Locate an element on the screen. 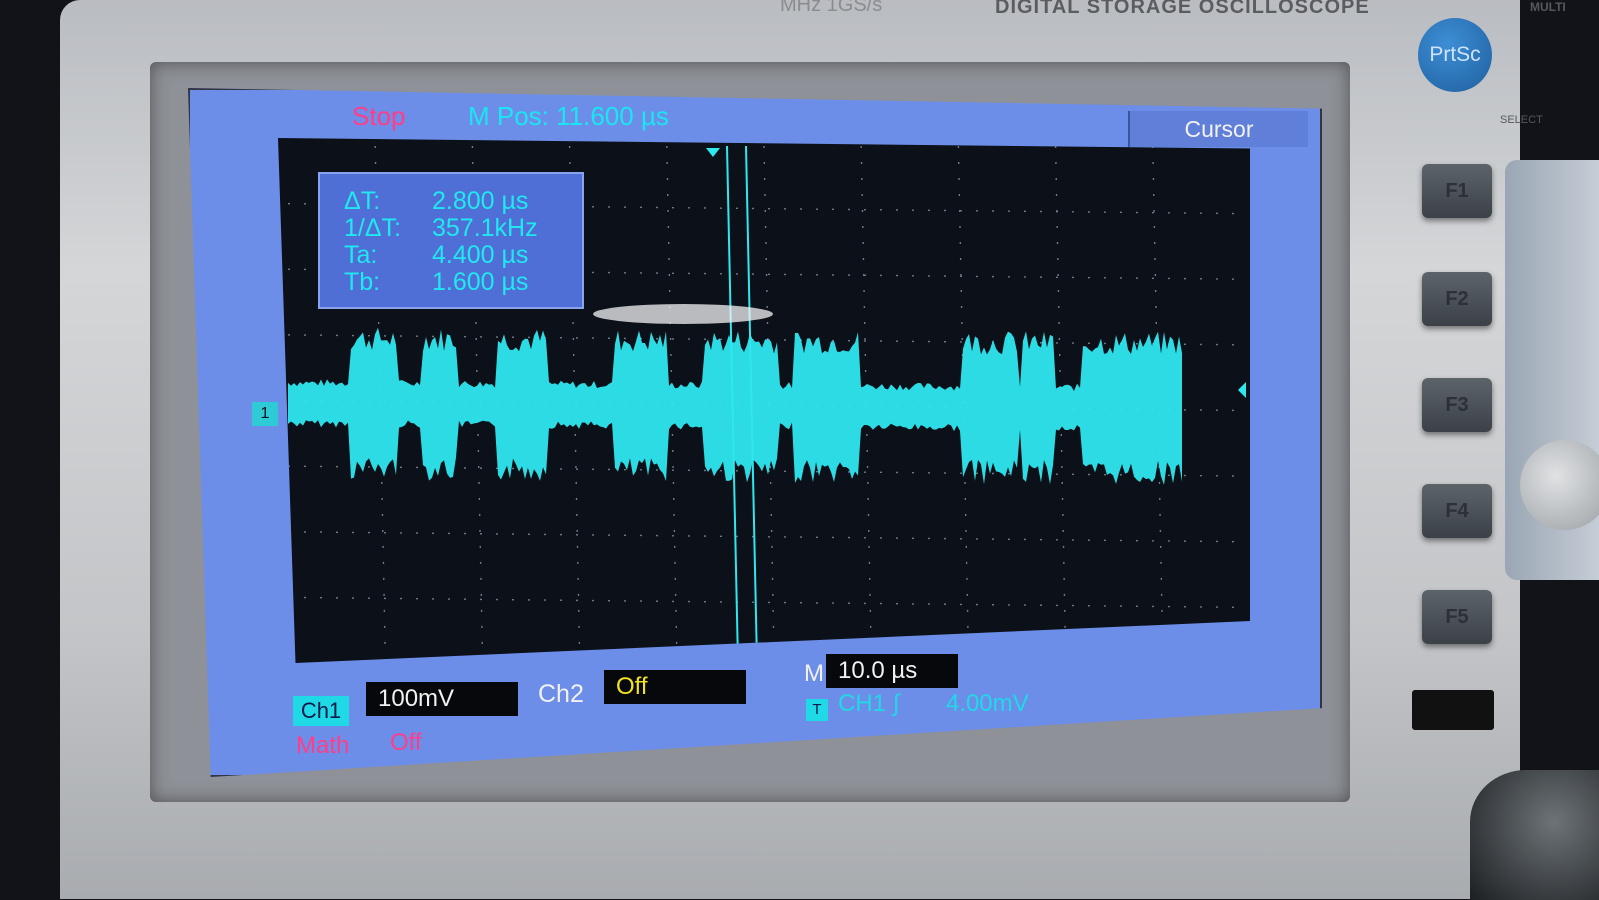 This screenshot has height=900, width=1599. timebase-value: 10.0 µs is located at coordinates (892, 671).